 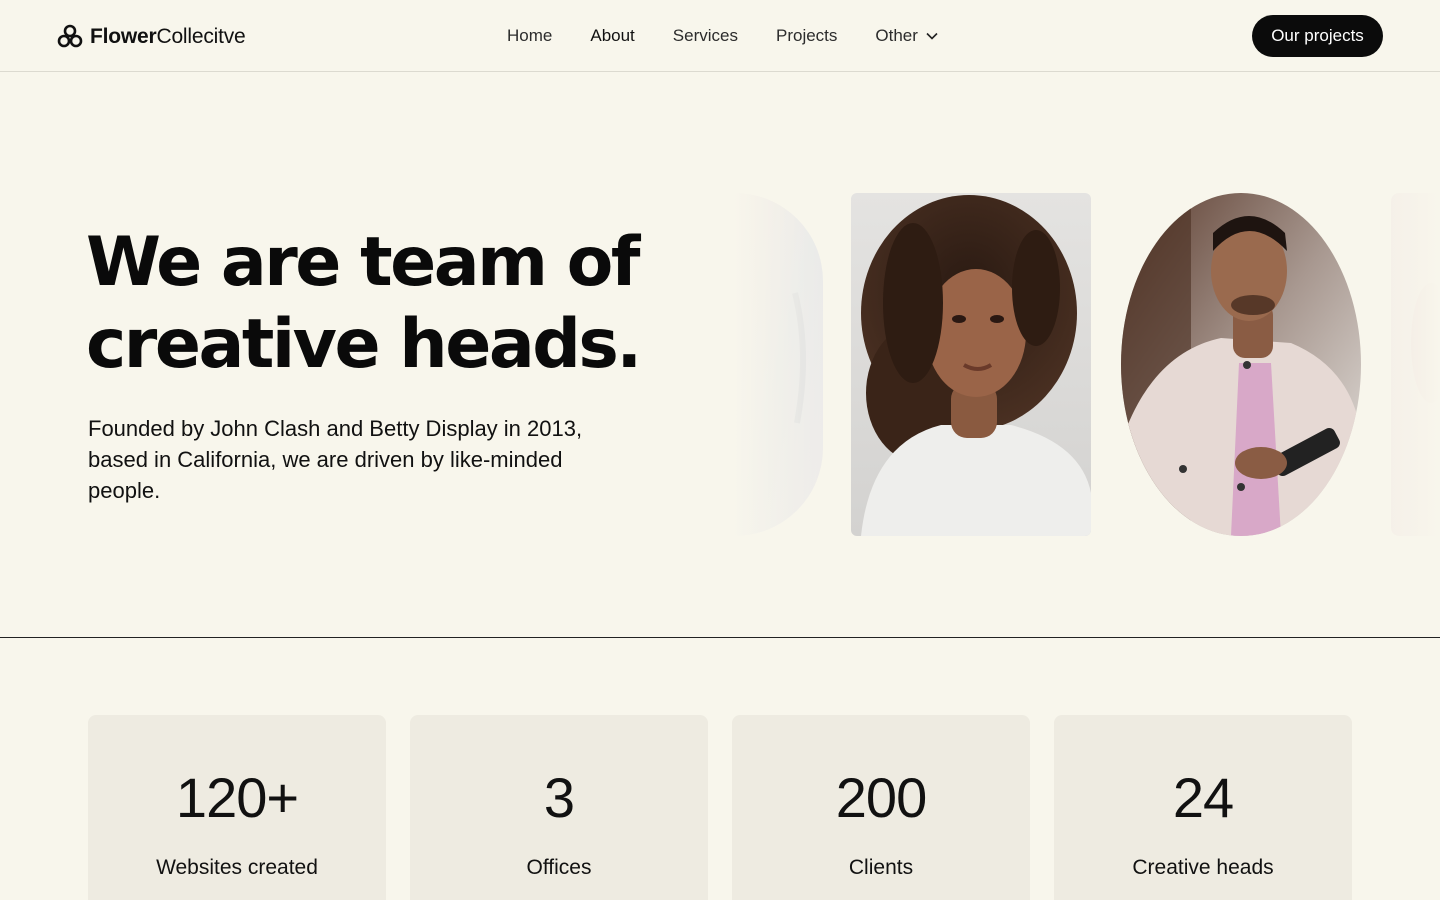 What do you see at coordinates (201, 36) in the screenshot?
I see `logo-light-text: Collecitve` at bounding box center [201, 36].